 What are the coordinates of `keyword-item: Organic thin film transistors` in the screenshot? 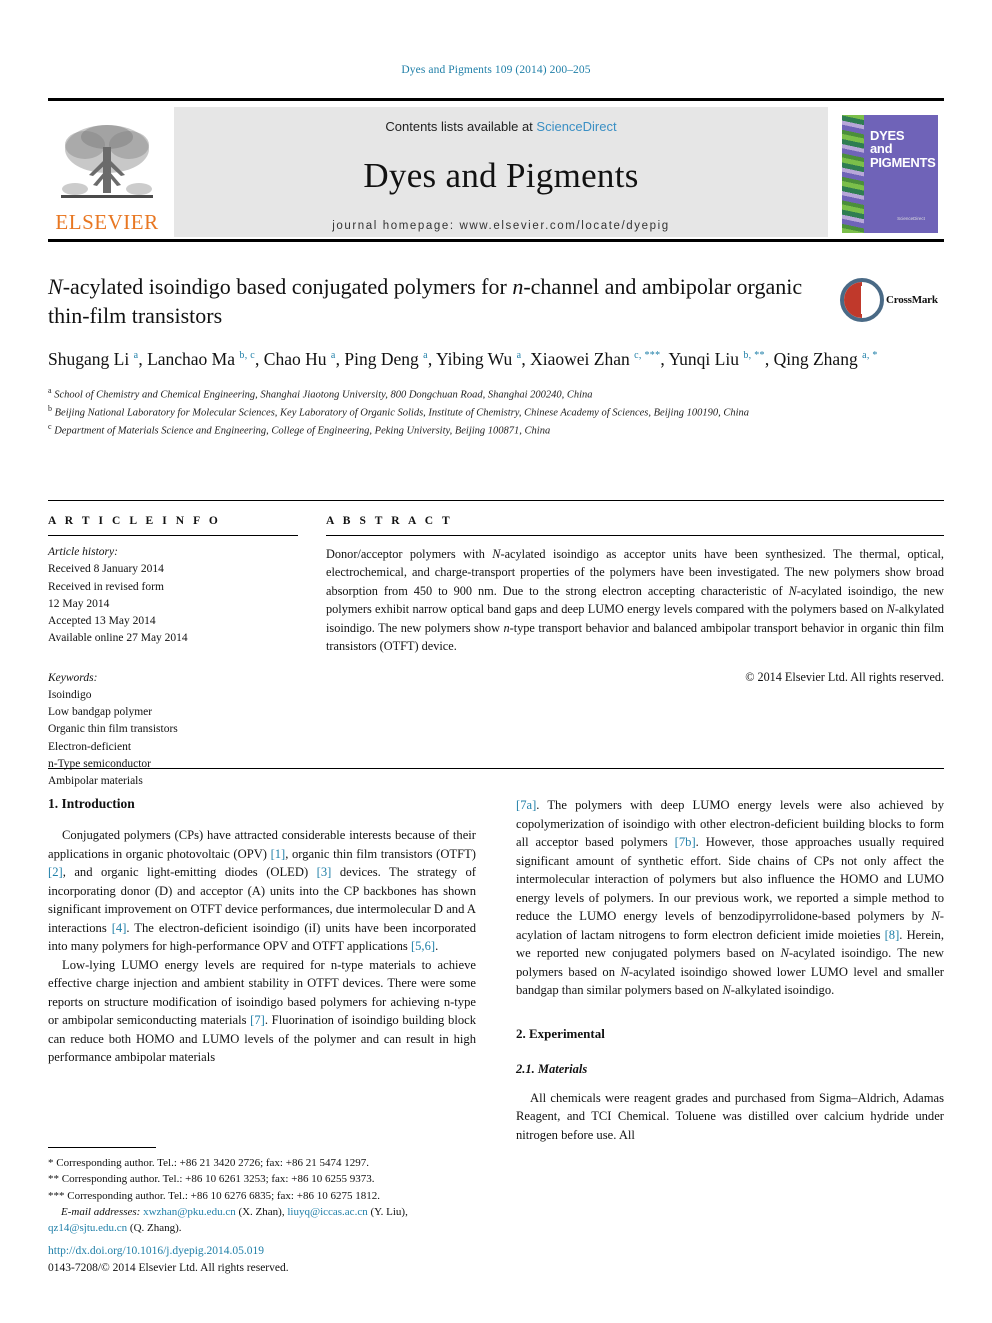 It's located at (113, 729).